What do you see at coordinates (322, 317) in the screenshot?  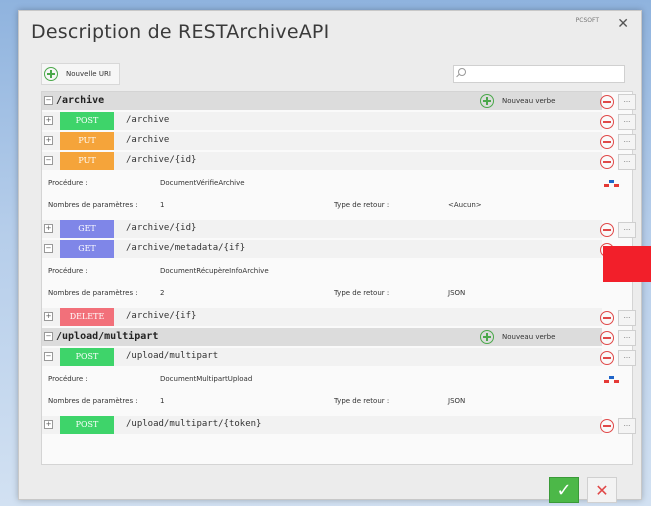 I see `api-row: + DELETE /archive/{if}` at bounding box center [322, 317].